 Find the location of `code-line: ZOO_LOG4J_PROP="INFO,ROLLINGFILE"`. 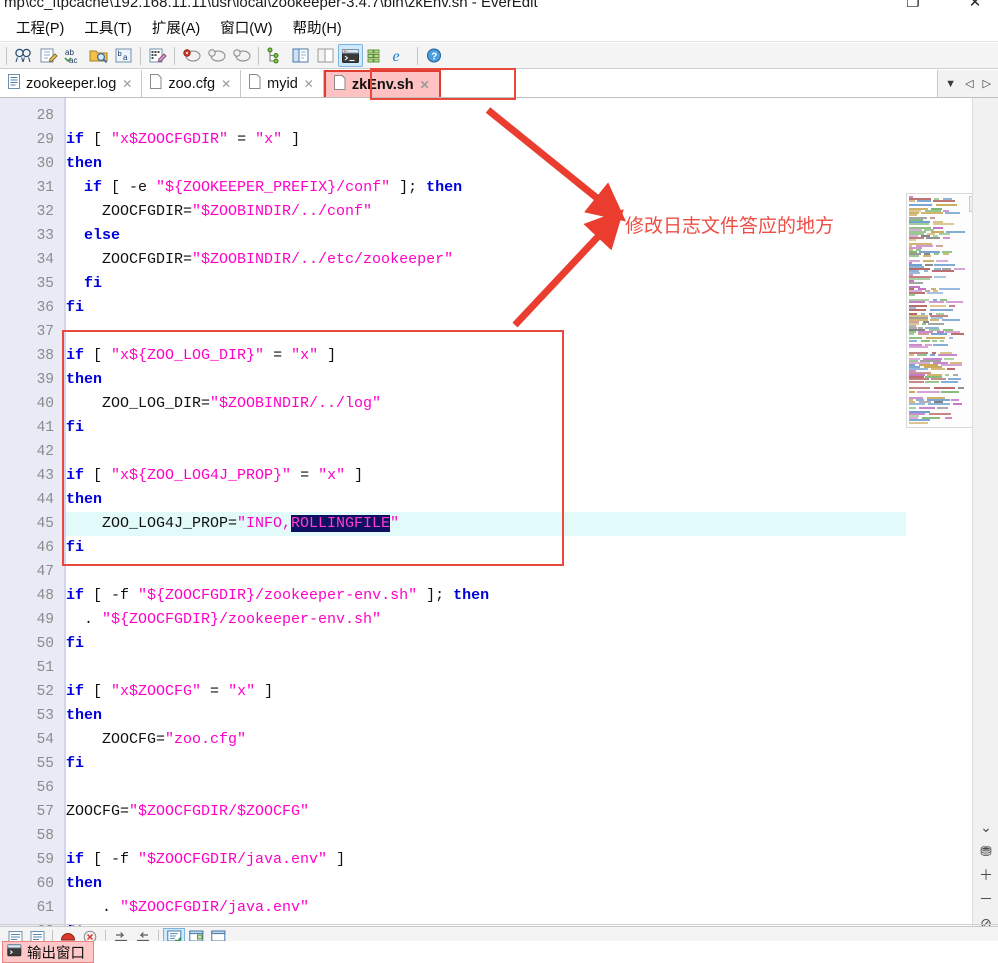

code-line: ZOO_LOG4J_PROP="INFO,ROLLINGFILE" is located at coordinates (486, 524).